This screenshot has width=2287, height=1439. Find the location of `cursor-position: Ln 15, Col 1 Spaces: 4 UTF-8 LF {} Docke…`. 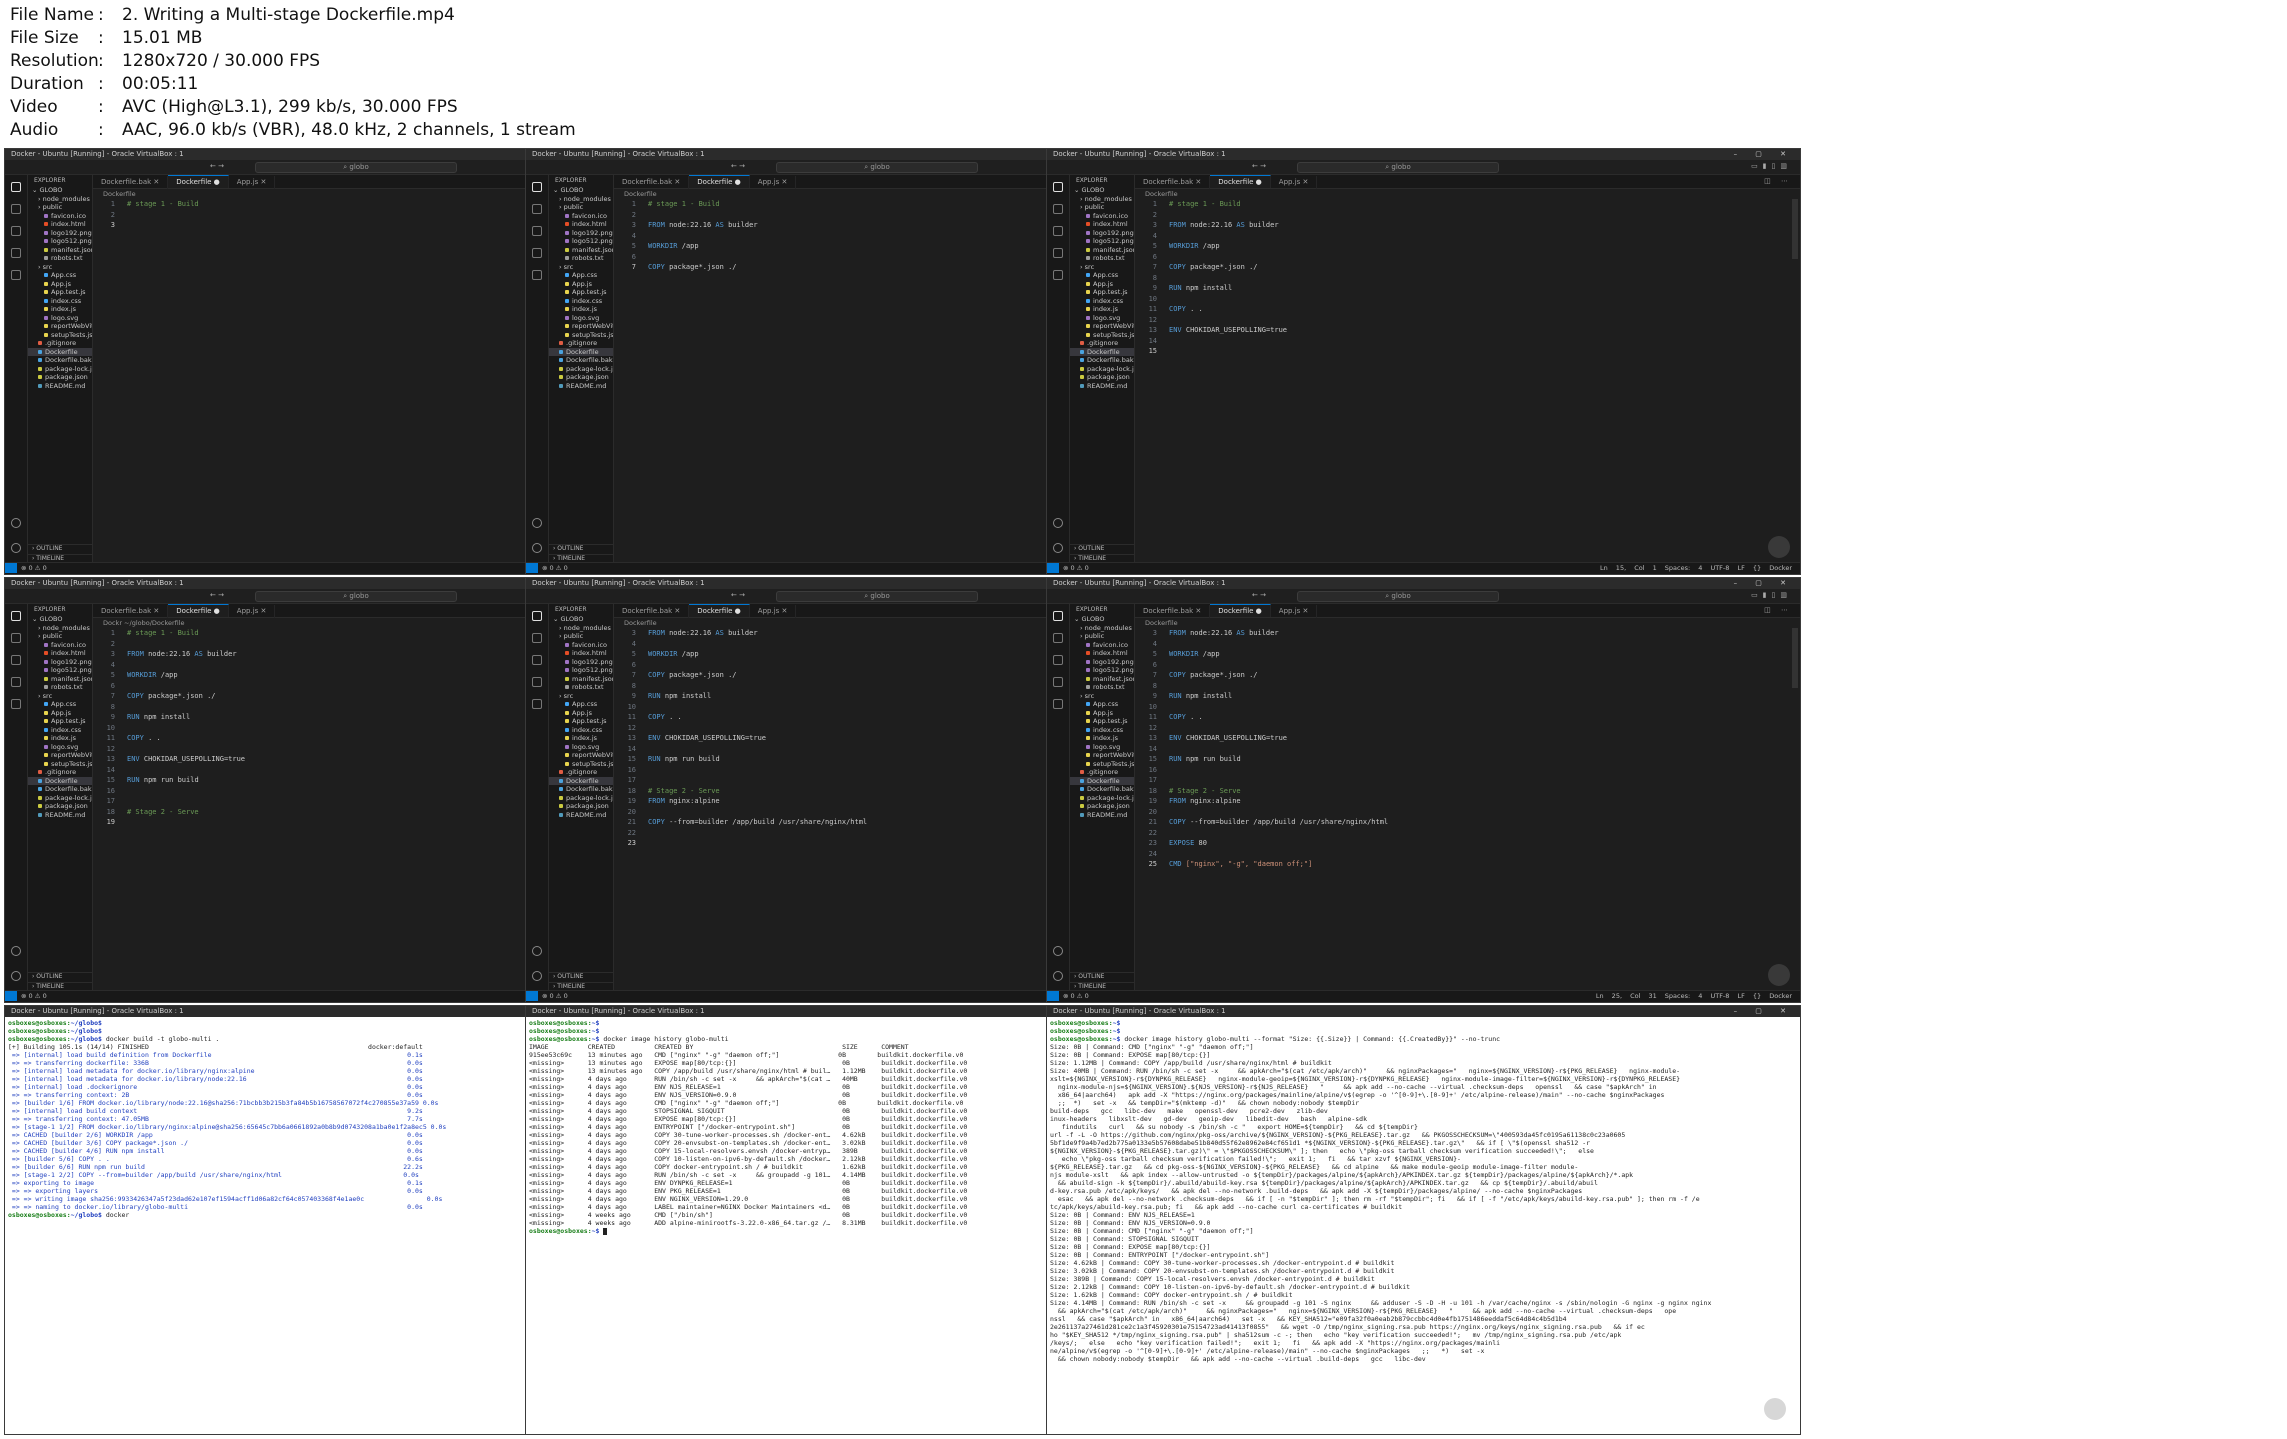

cursor-position: Ln 15, Col 1 Spaces: 4 UTF-8 LF {} Docke… is located at coordinates (1696, 568).